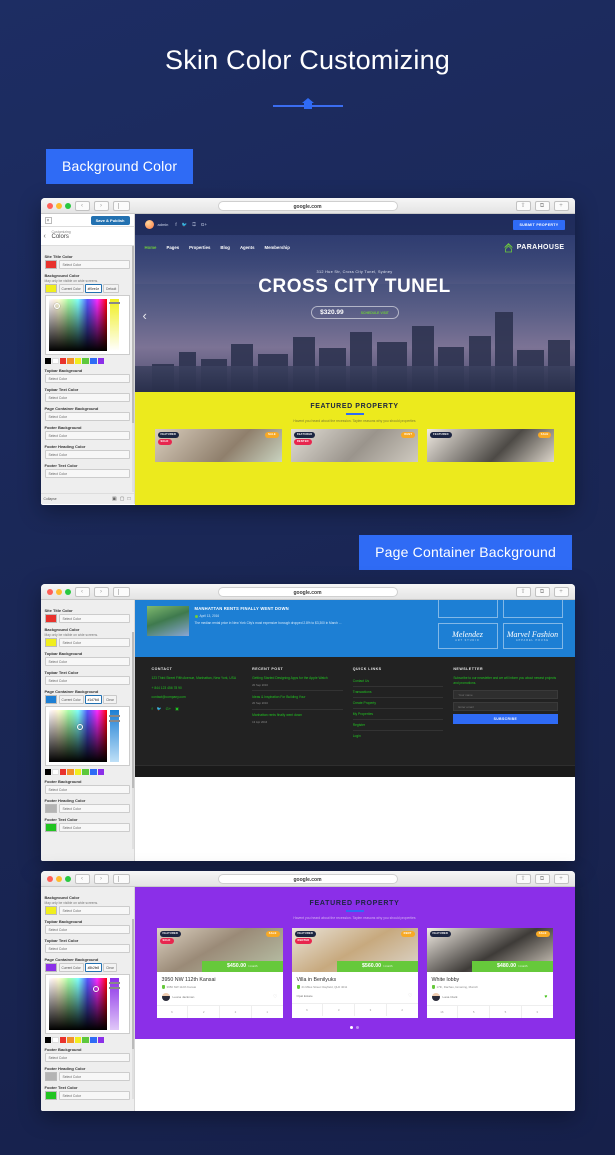 The width and height of the screenshot is (615, 1155). What do you see at coordinates (354, 445) in the screenshot?
I see `property-card: FEATURED RENTED RENT` at bounding box center [354, 445].